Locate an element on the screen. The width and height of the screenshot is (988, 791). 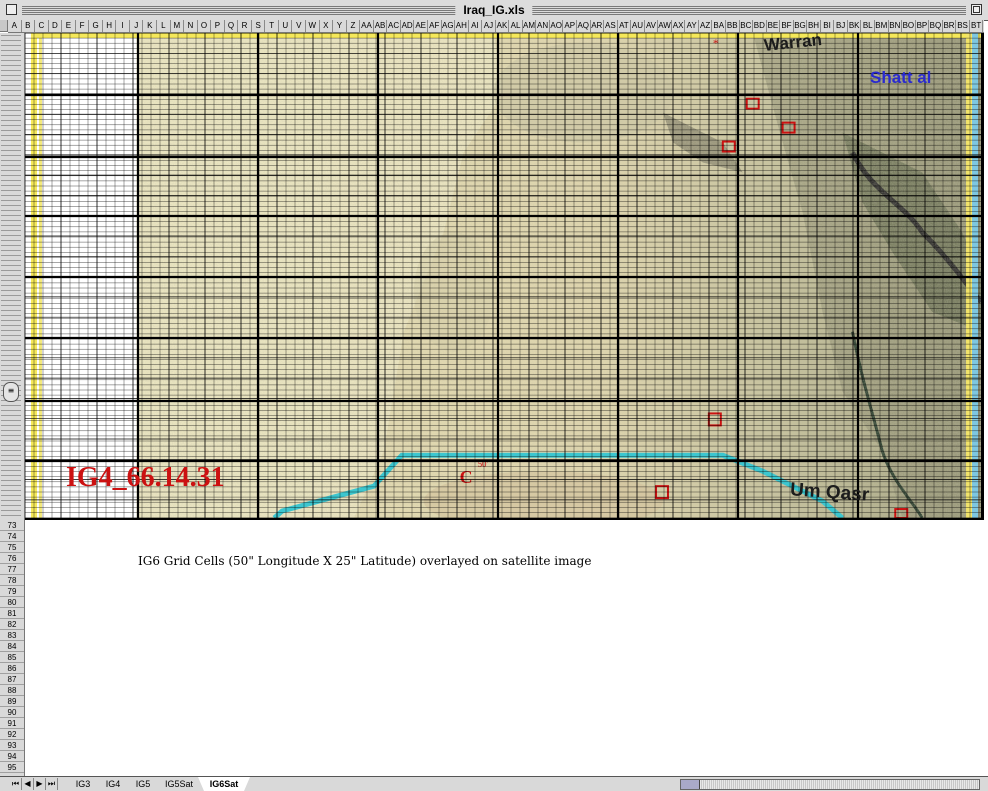
row-header: 81 is located at coordinates (12, 613).